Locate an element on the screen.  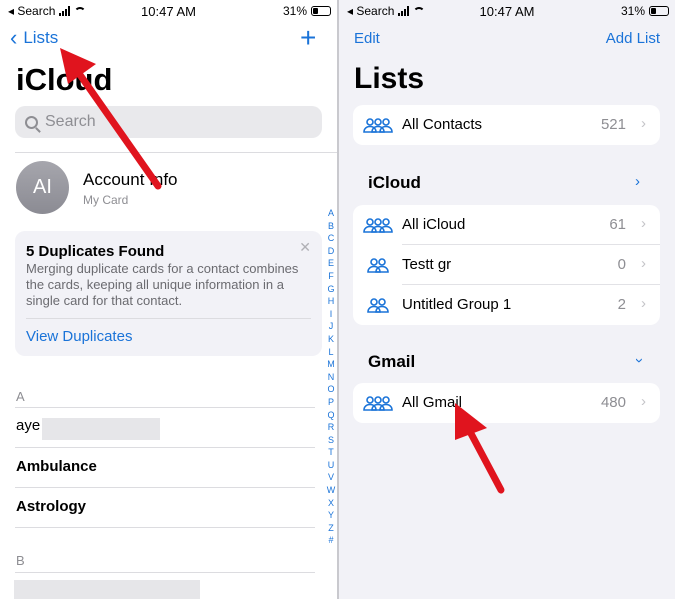
alphabet-index: A B C D E F G H I J K L M N O P Q R S T U V W X Y Z # is located at coordinates (331, 377).